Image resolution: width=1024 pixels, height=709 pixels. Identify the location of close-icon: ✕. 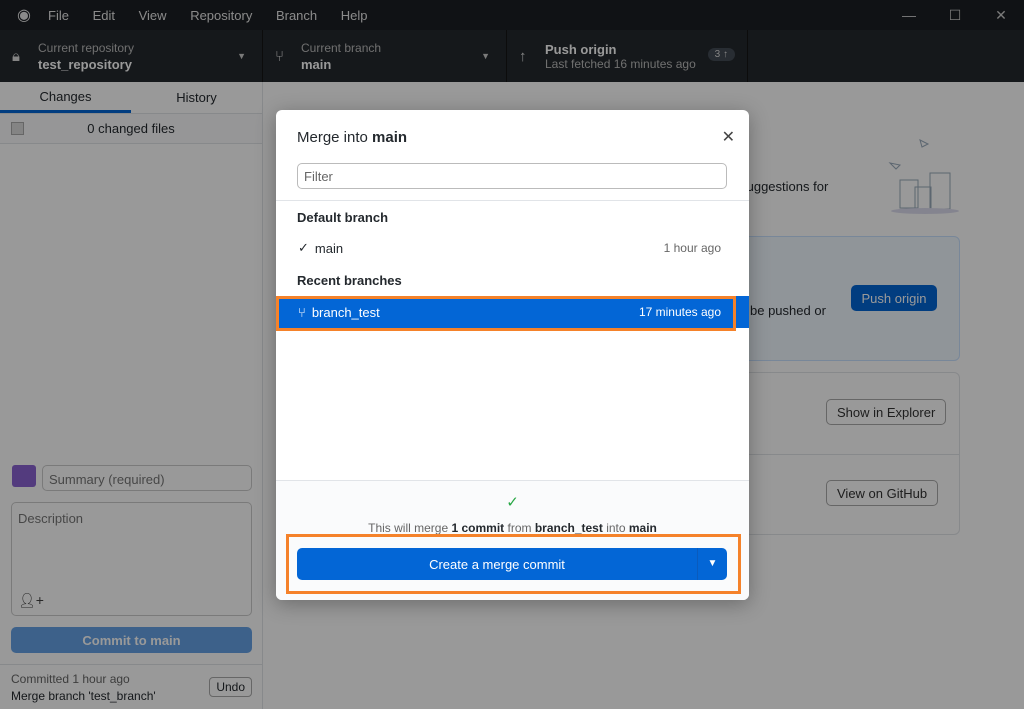
(728, 137).